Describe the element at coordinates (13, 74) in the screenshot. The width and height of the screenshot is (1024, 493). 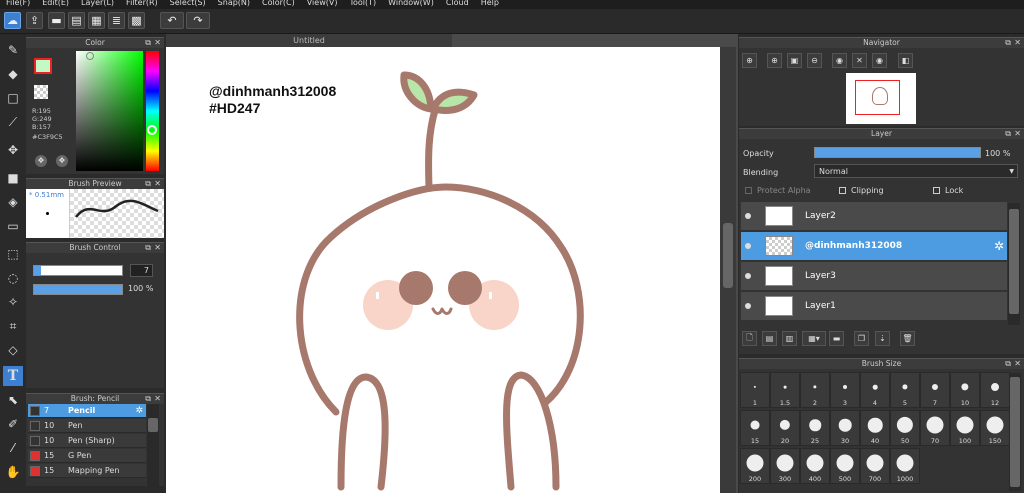
I see `eraser-tool-icon: ◆` at that location.